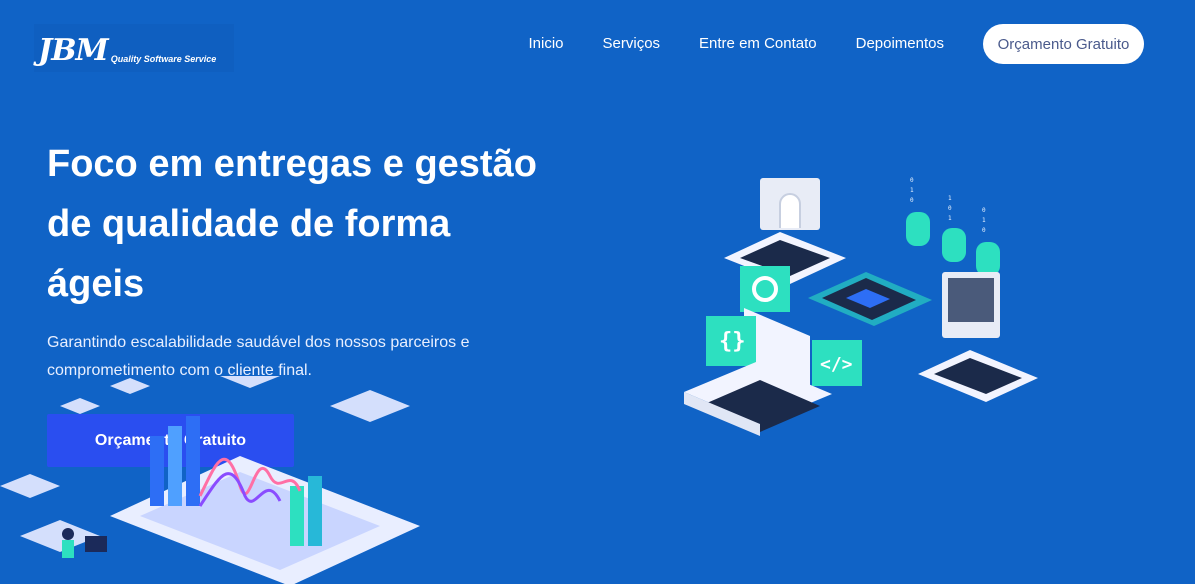  Describe the element at coordinates (134, 48) in the screenshot. I see `brand-logo: JBM Quality Software Service` at that location.